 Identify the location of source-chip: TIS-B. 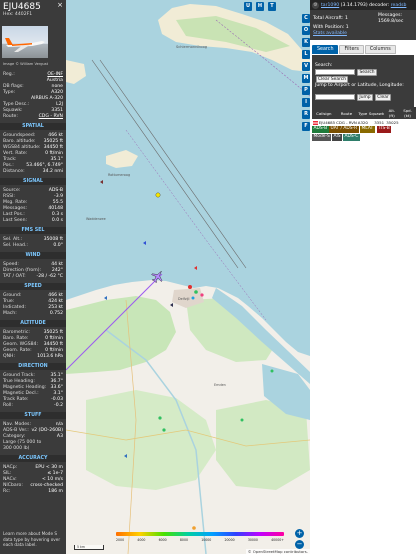
(384, 129).